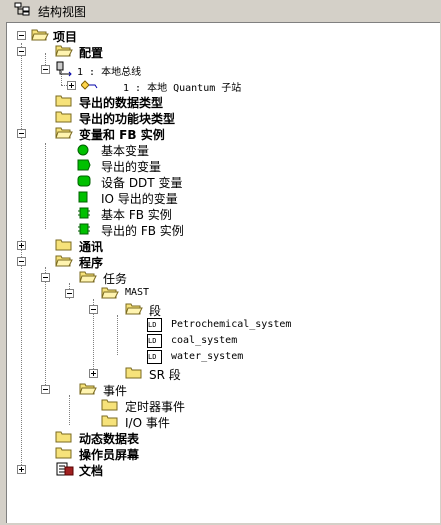 This screenshot has width=441, height=525. I want to click on tree-item-var: IO 导出的变量, so click(117, 197).